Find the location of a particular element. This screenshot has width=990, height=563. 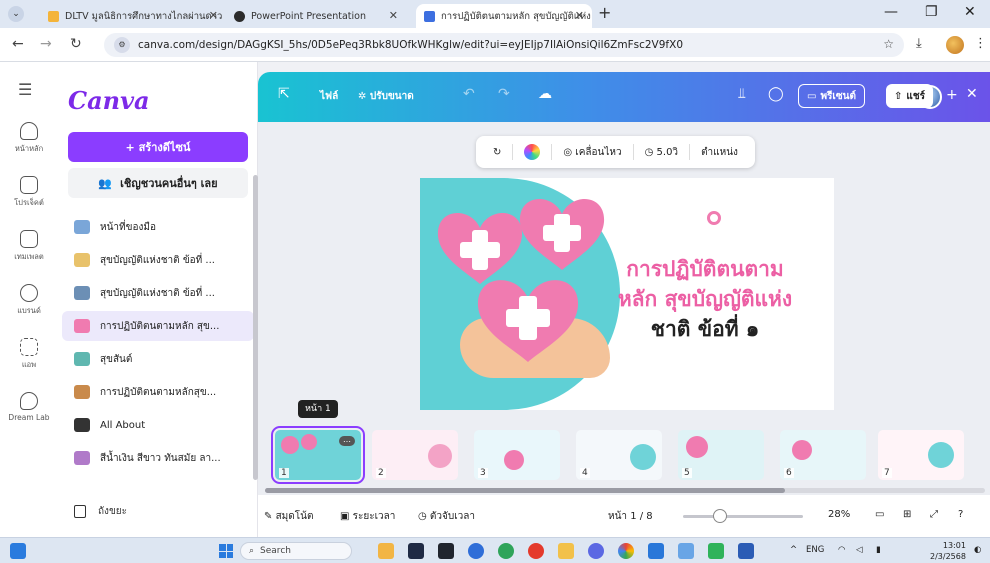

file-explorer-icon is located at coordinates (566, 551).